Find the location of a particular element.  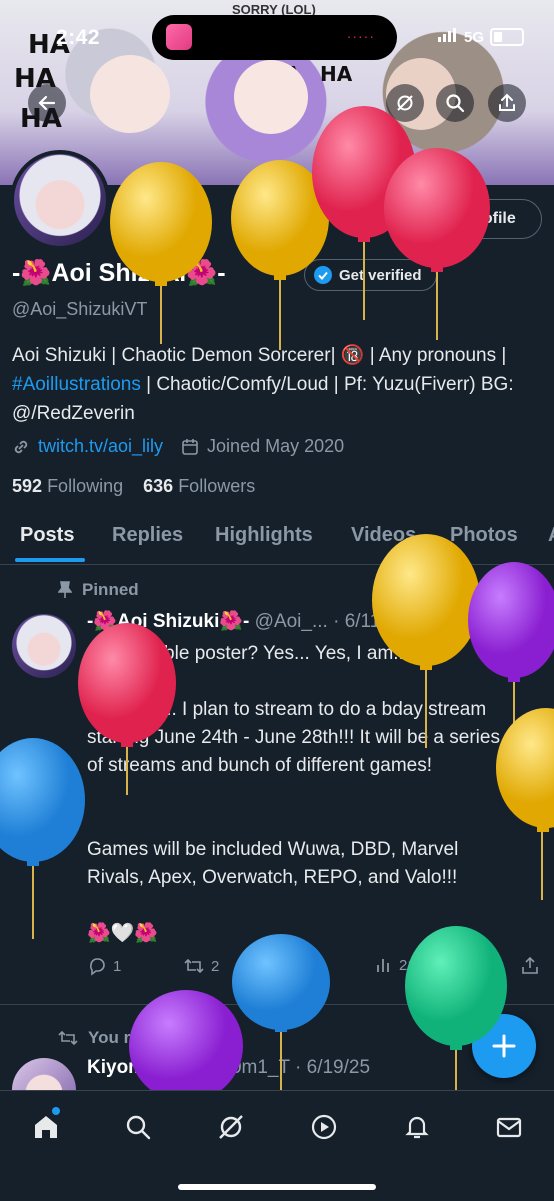

search-button is located at coordinates (455, 103).